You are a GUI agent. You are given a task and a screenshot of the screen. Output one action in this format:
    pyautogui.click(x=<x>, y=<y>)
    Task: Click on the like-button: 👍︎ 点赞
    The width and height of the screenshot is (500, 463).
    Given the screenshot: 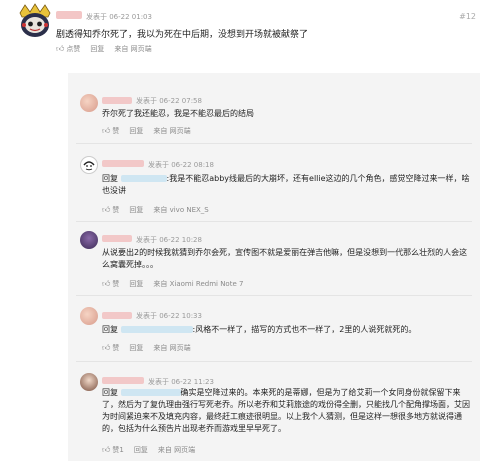 What is the action you would take?
    pyautogui.click(x=68, y=49)
    